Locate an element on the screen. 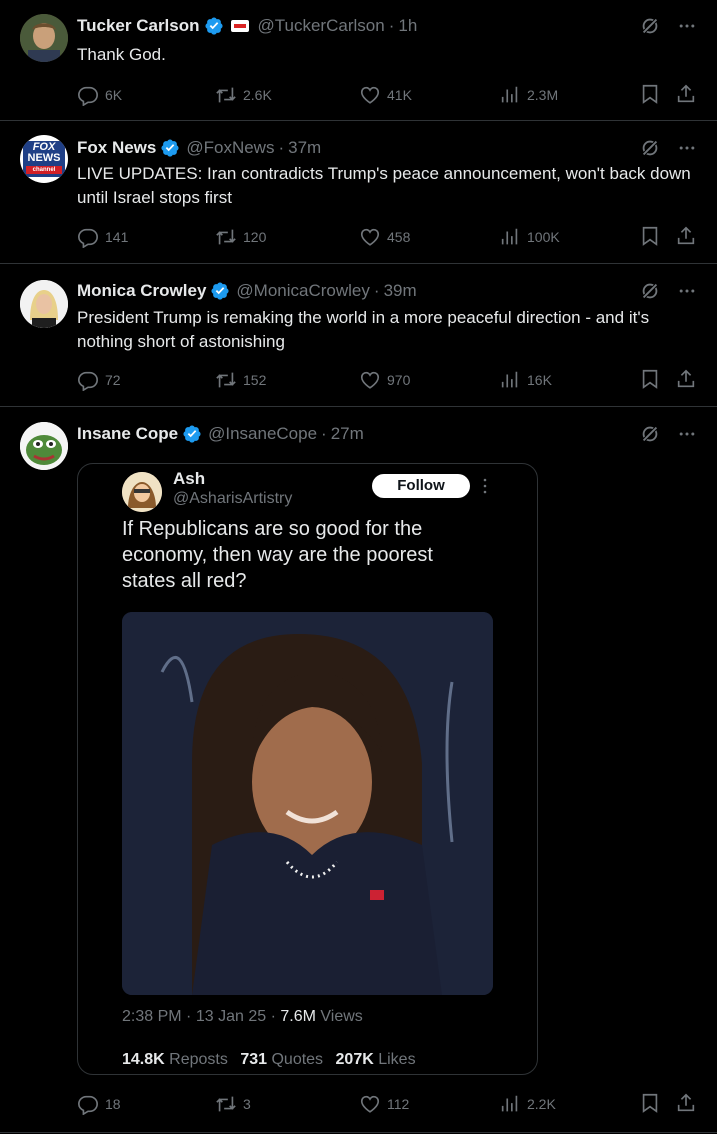 Image resolution: width=717 pixels, height=1134 pixels. repost-button: 3 is located at coordinates (233, 1104).